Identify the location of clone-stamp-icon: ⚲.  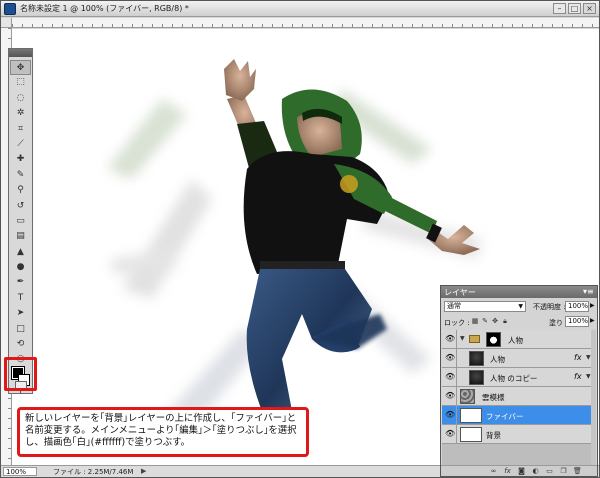
(20, 190).